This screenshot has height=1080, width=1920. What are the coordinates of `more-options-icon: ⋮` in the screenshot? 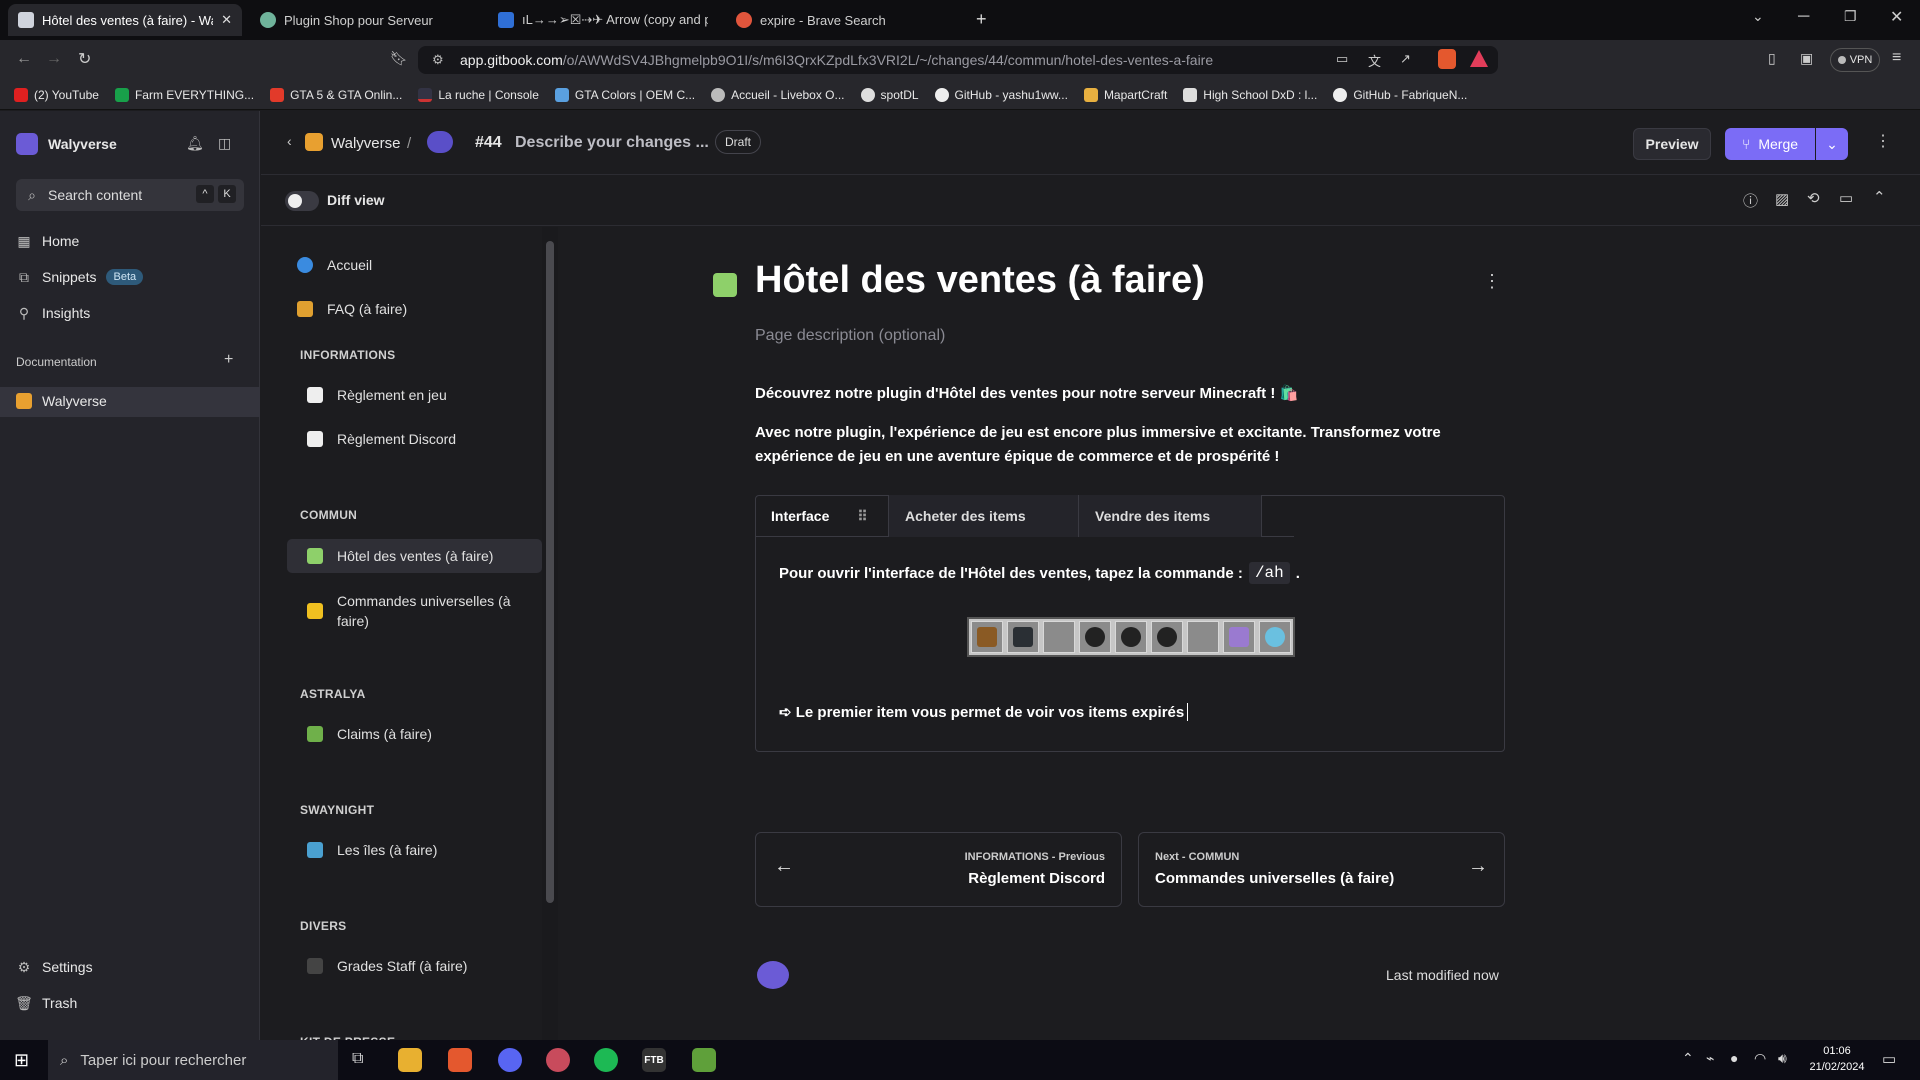 It's located at (1883, 141).